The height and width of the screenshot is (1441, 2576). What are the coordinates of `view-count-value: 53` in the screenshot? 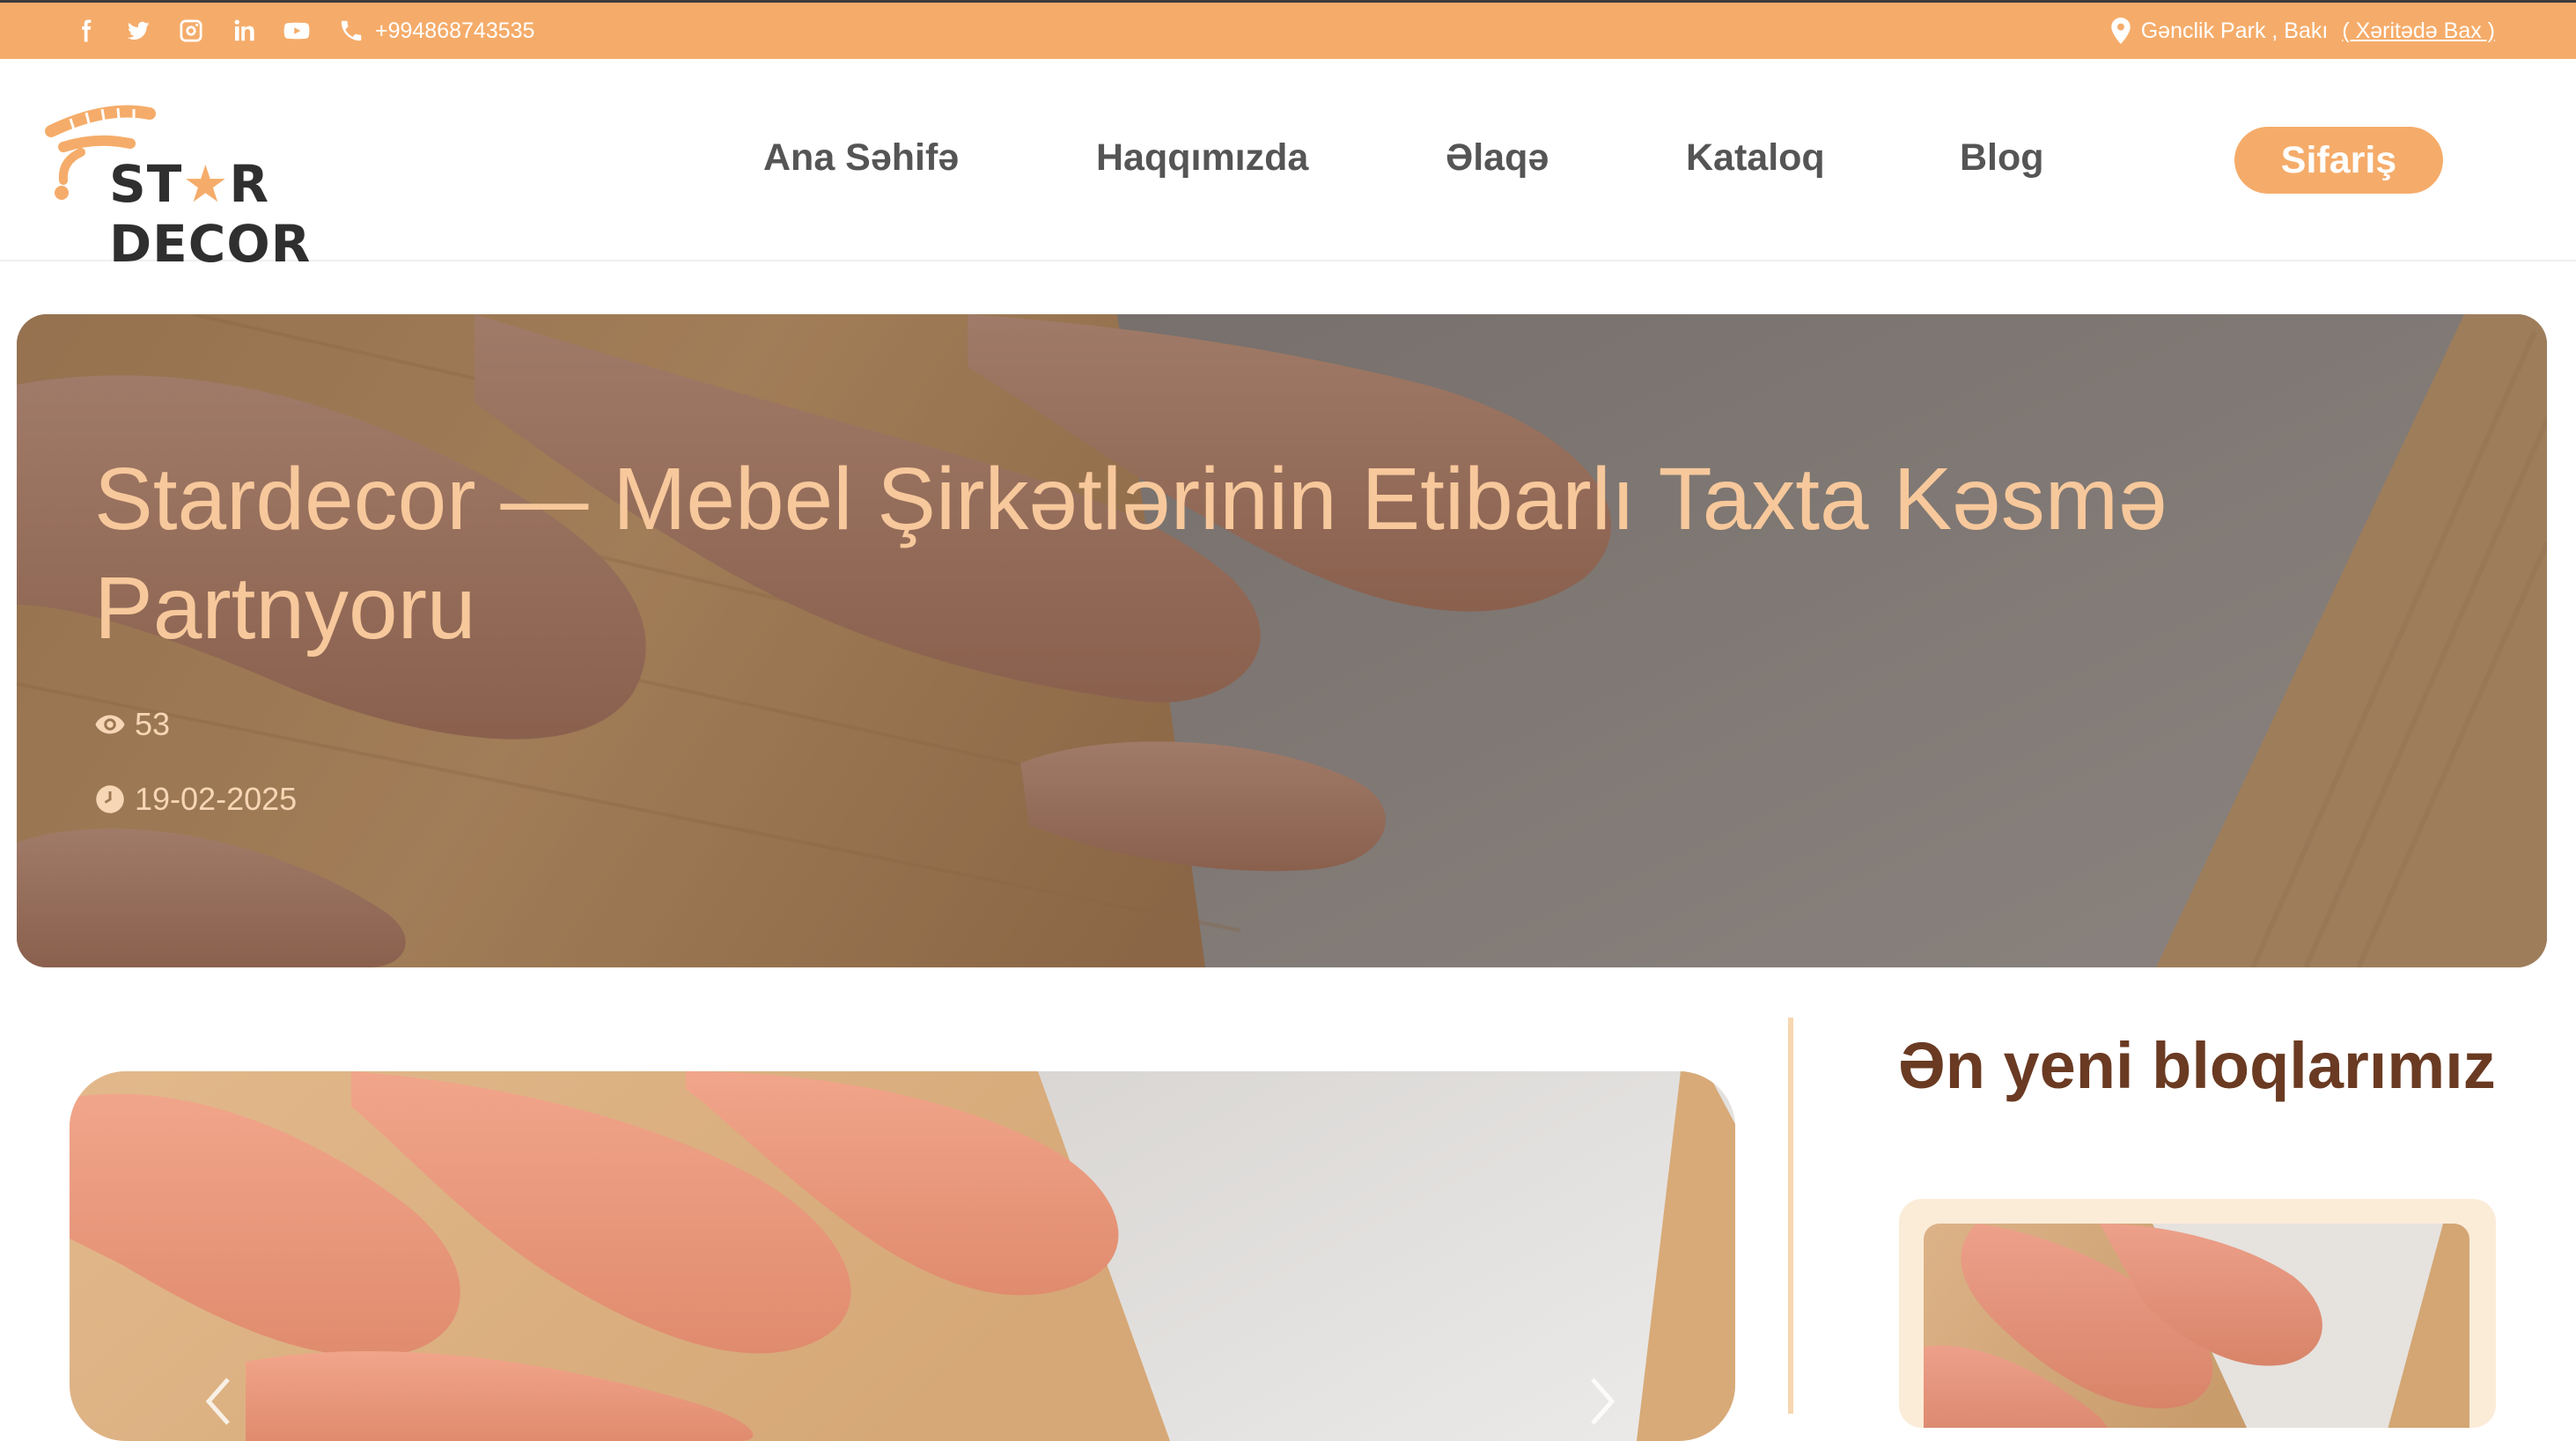 It's located at (153, 724).